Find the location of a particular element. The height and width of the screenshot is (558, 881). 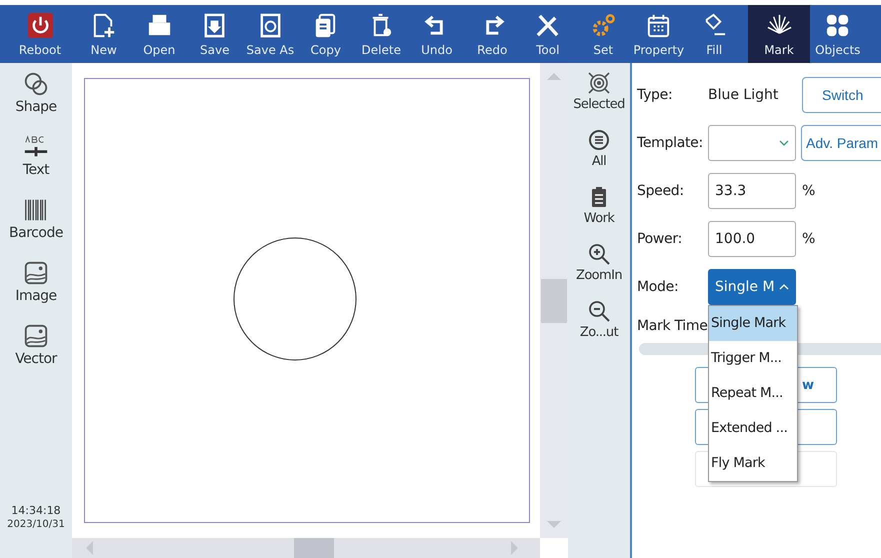

toolbar-button: Fill is located at coordinates (714, 34).